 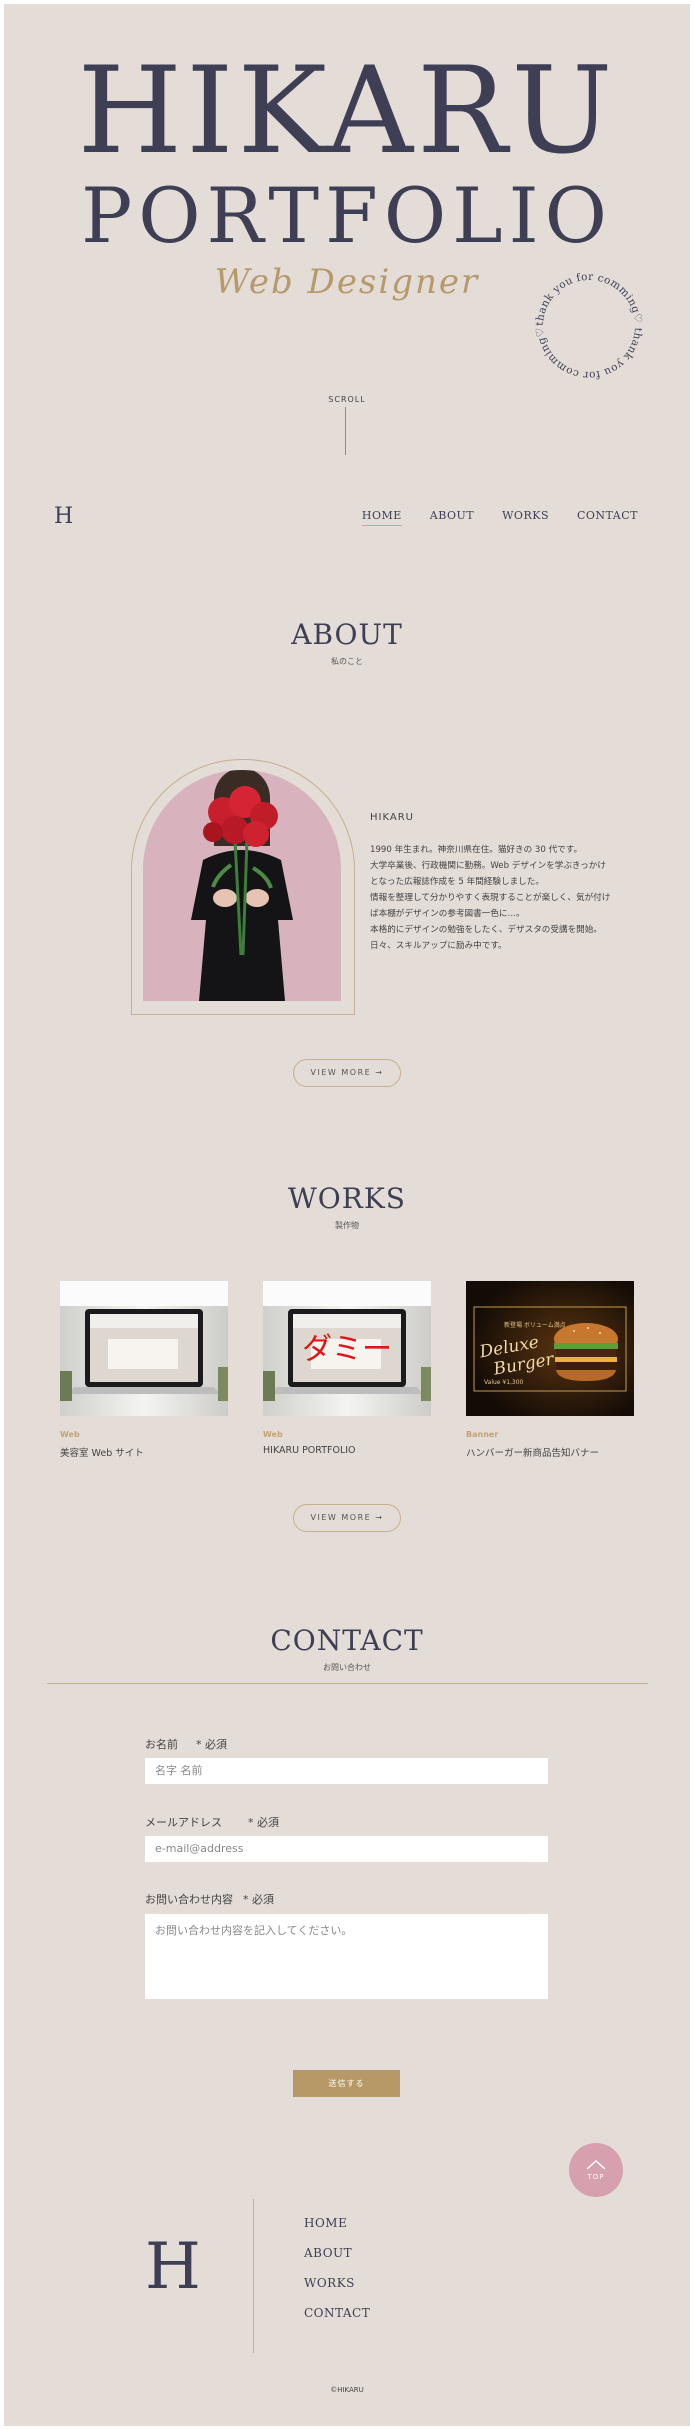 What do you see at coordinates (504, 1382) in the screenshot?
I see `banner-price: Value ¥1,300` at bounding box center [504, 1382].